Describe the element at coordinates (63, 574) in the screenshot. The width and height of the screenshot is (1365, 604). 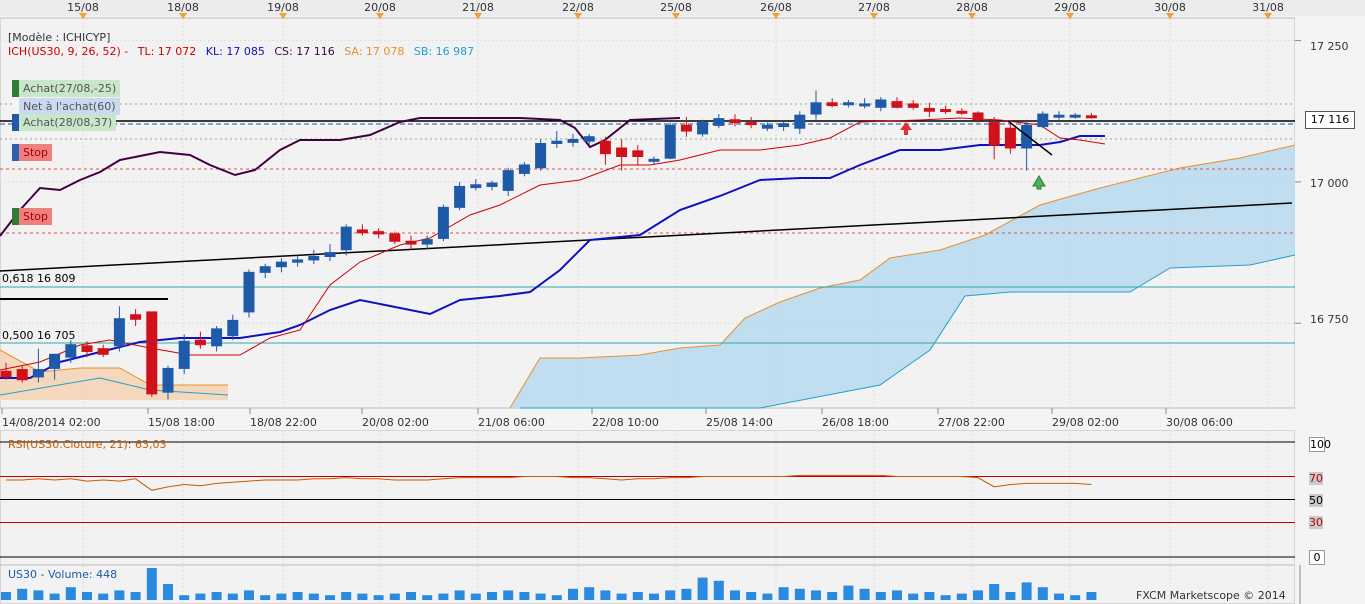
I see `volume-title: US30 - Volume: 448` at that location.